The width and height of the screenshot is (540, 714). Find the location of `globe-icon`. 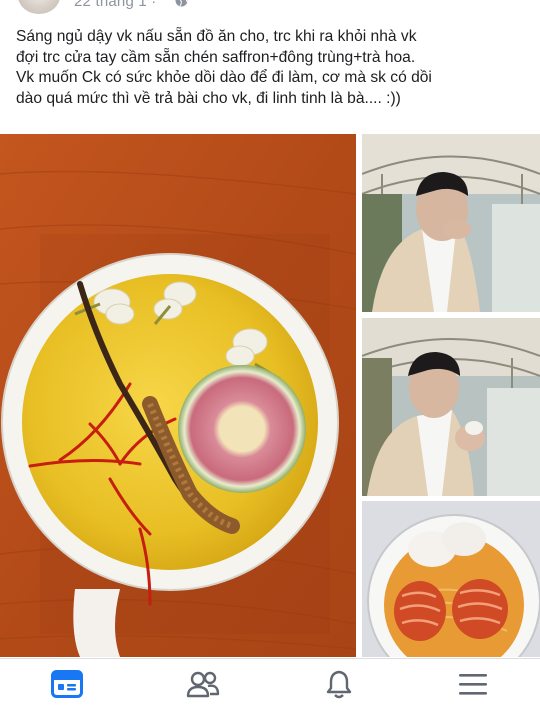

globe-icon is located at coordinates (181, 6).